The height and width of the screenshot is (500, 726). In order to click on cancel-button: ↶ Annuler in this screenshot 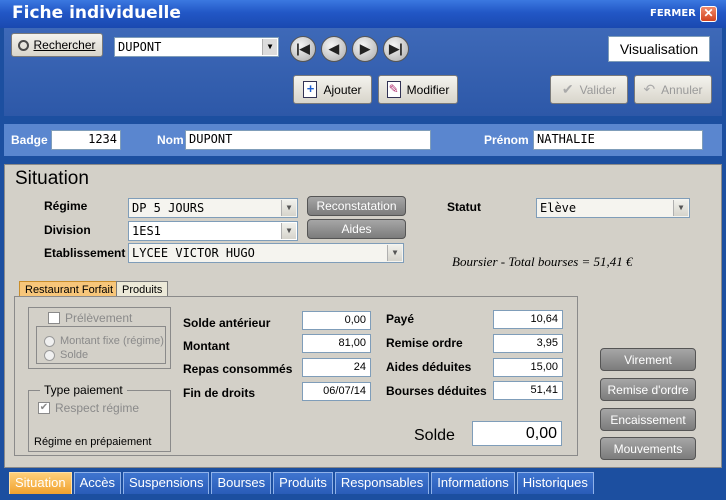, I will do `click(673, 89)`.